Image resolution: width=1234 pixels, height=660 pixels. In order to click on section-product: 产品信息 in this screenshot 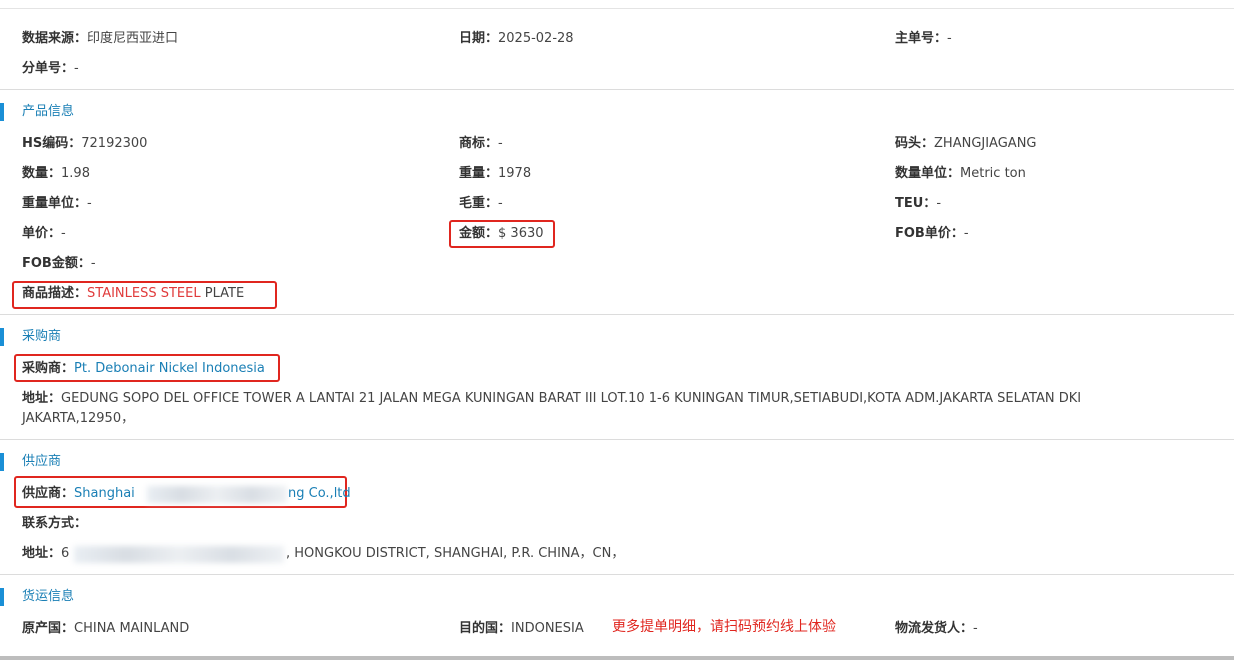, I will do `click(100, 112)`.